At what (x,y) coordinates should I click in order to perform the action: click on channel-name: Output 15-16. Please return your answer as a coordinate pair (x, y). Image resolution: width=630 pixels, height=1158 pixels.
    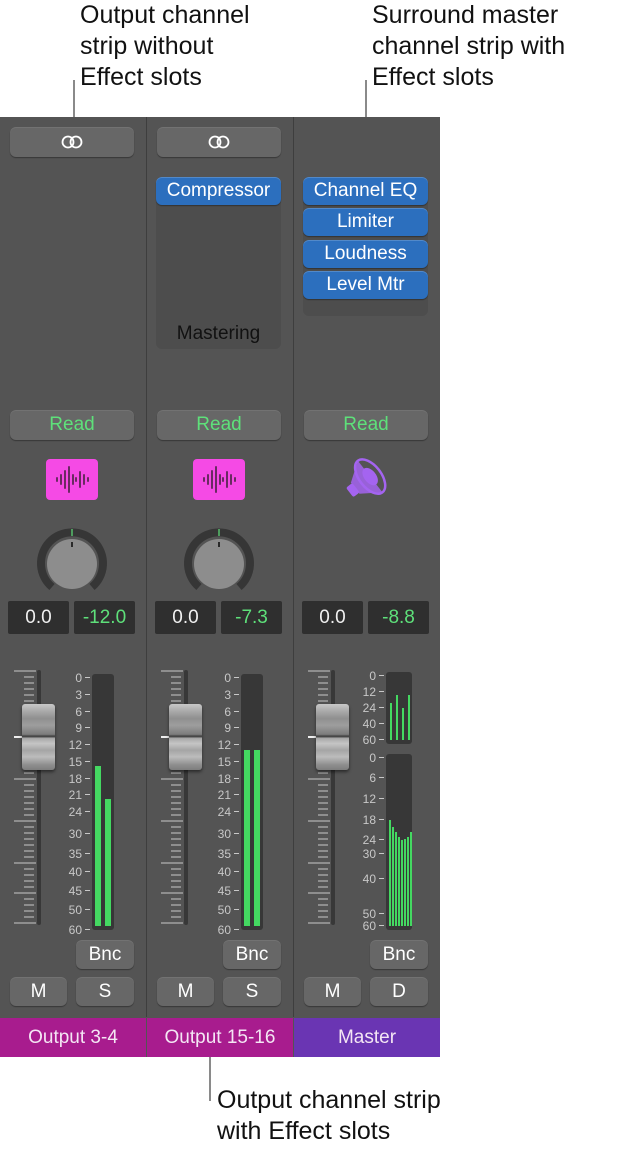
    Looking at the image, I should click on (220, 1037).